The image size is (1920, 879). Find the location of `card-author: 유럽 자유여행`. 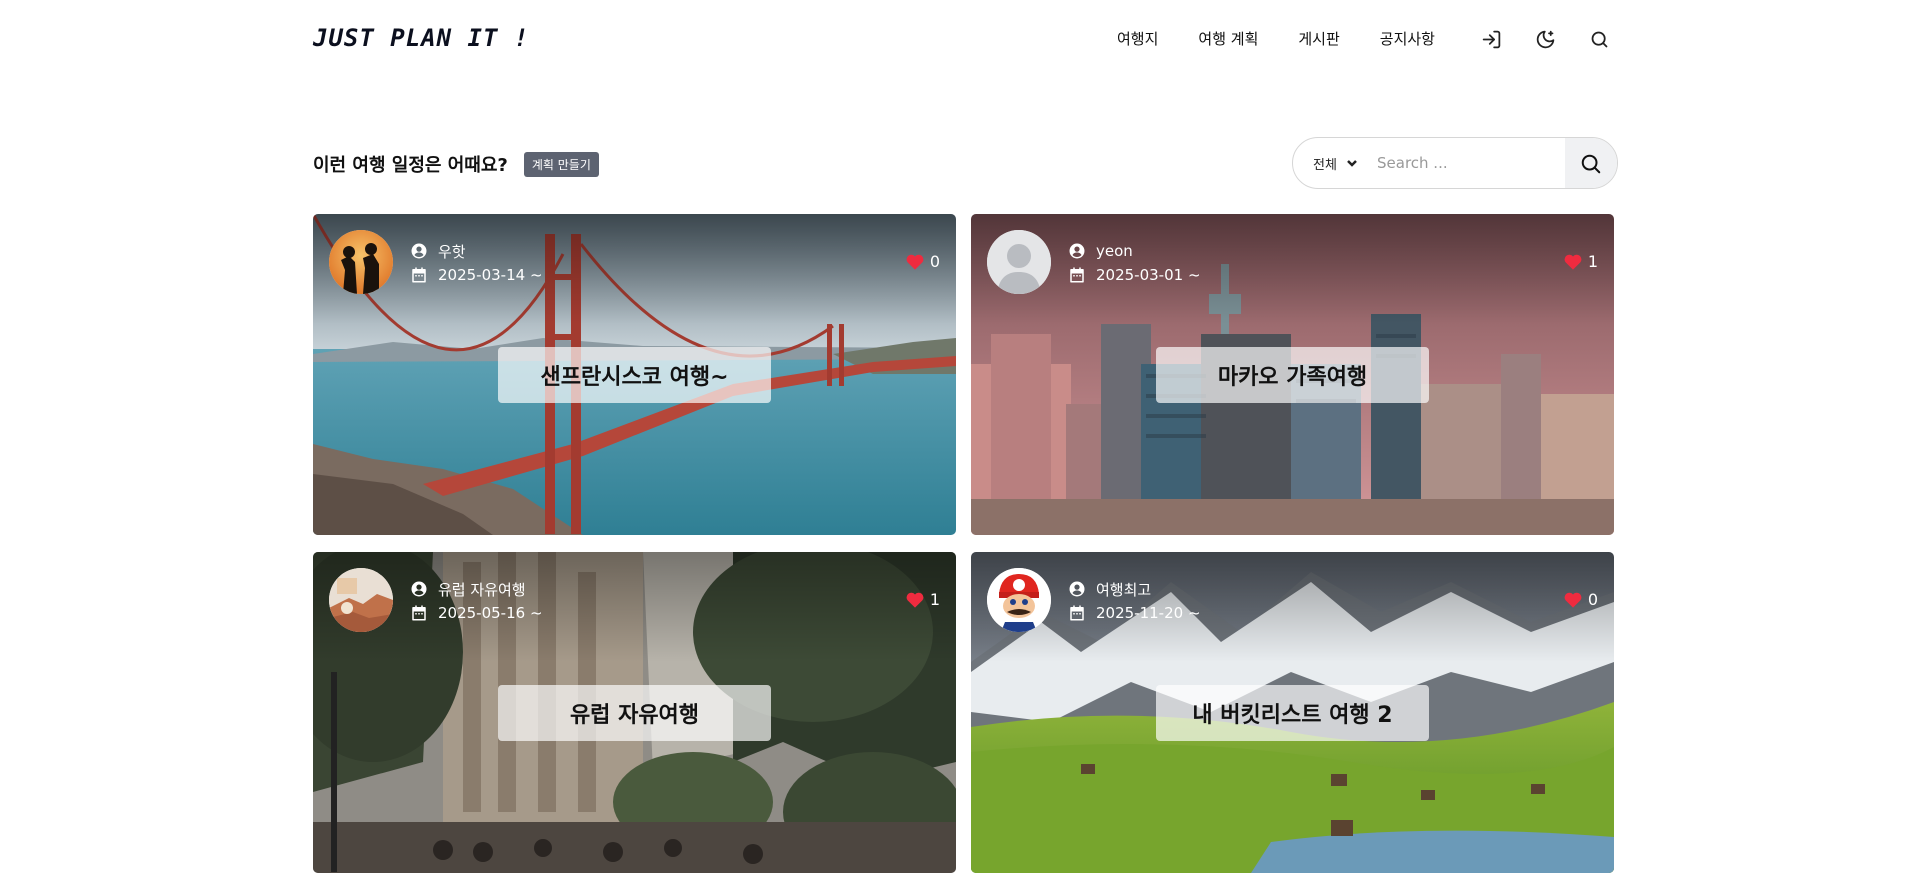

card-author: 유럽 자유여행 is located at coordinates (482, 589).